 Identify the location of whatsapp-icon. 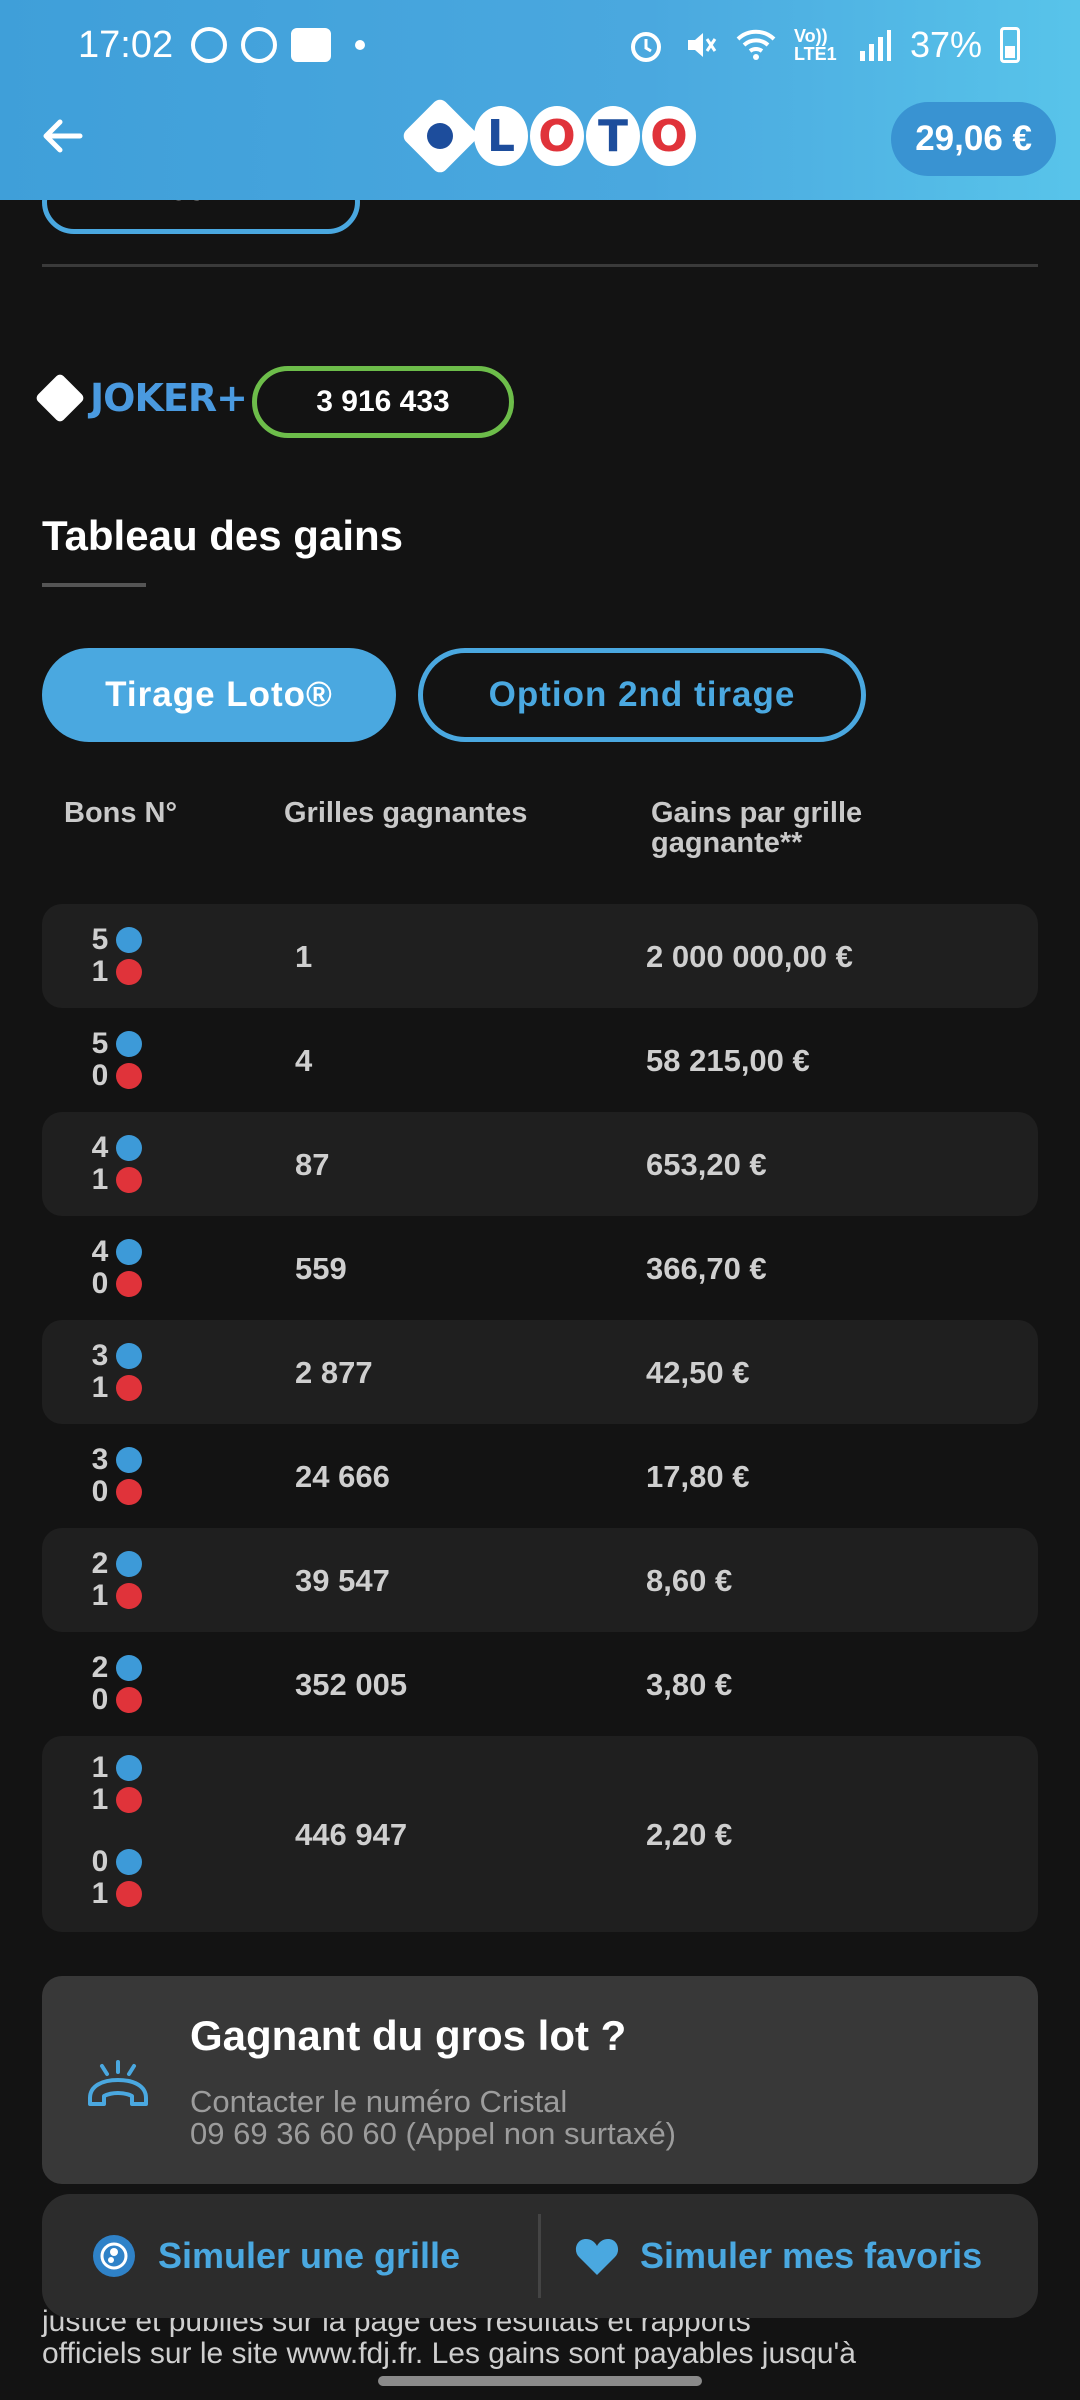
(209, 45).